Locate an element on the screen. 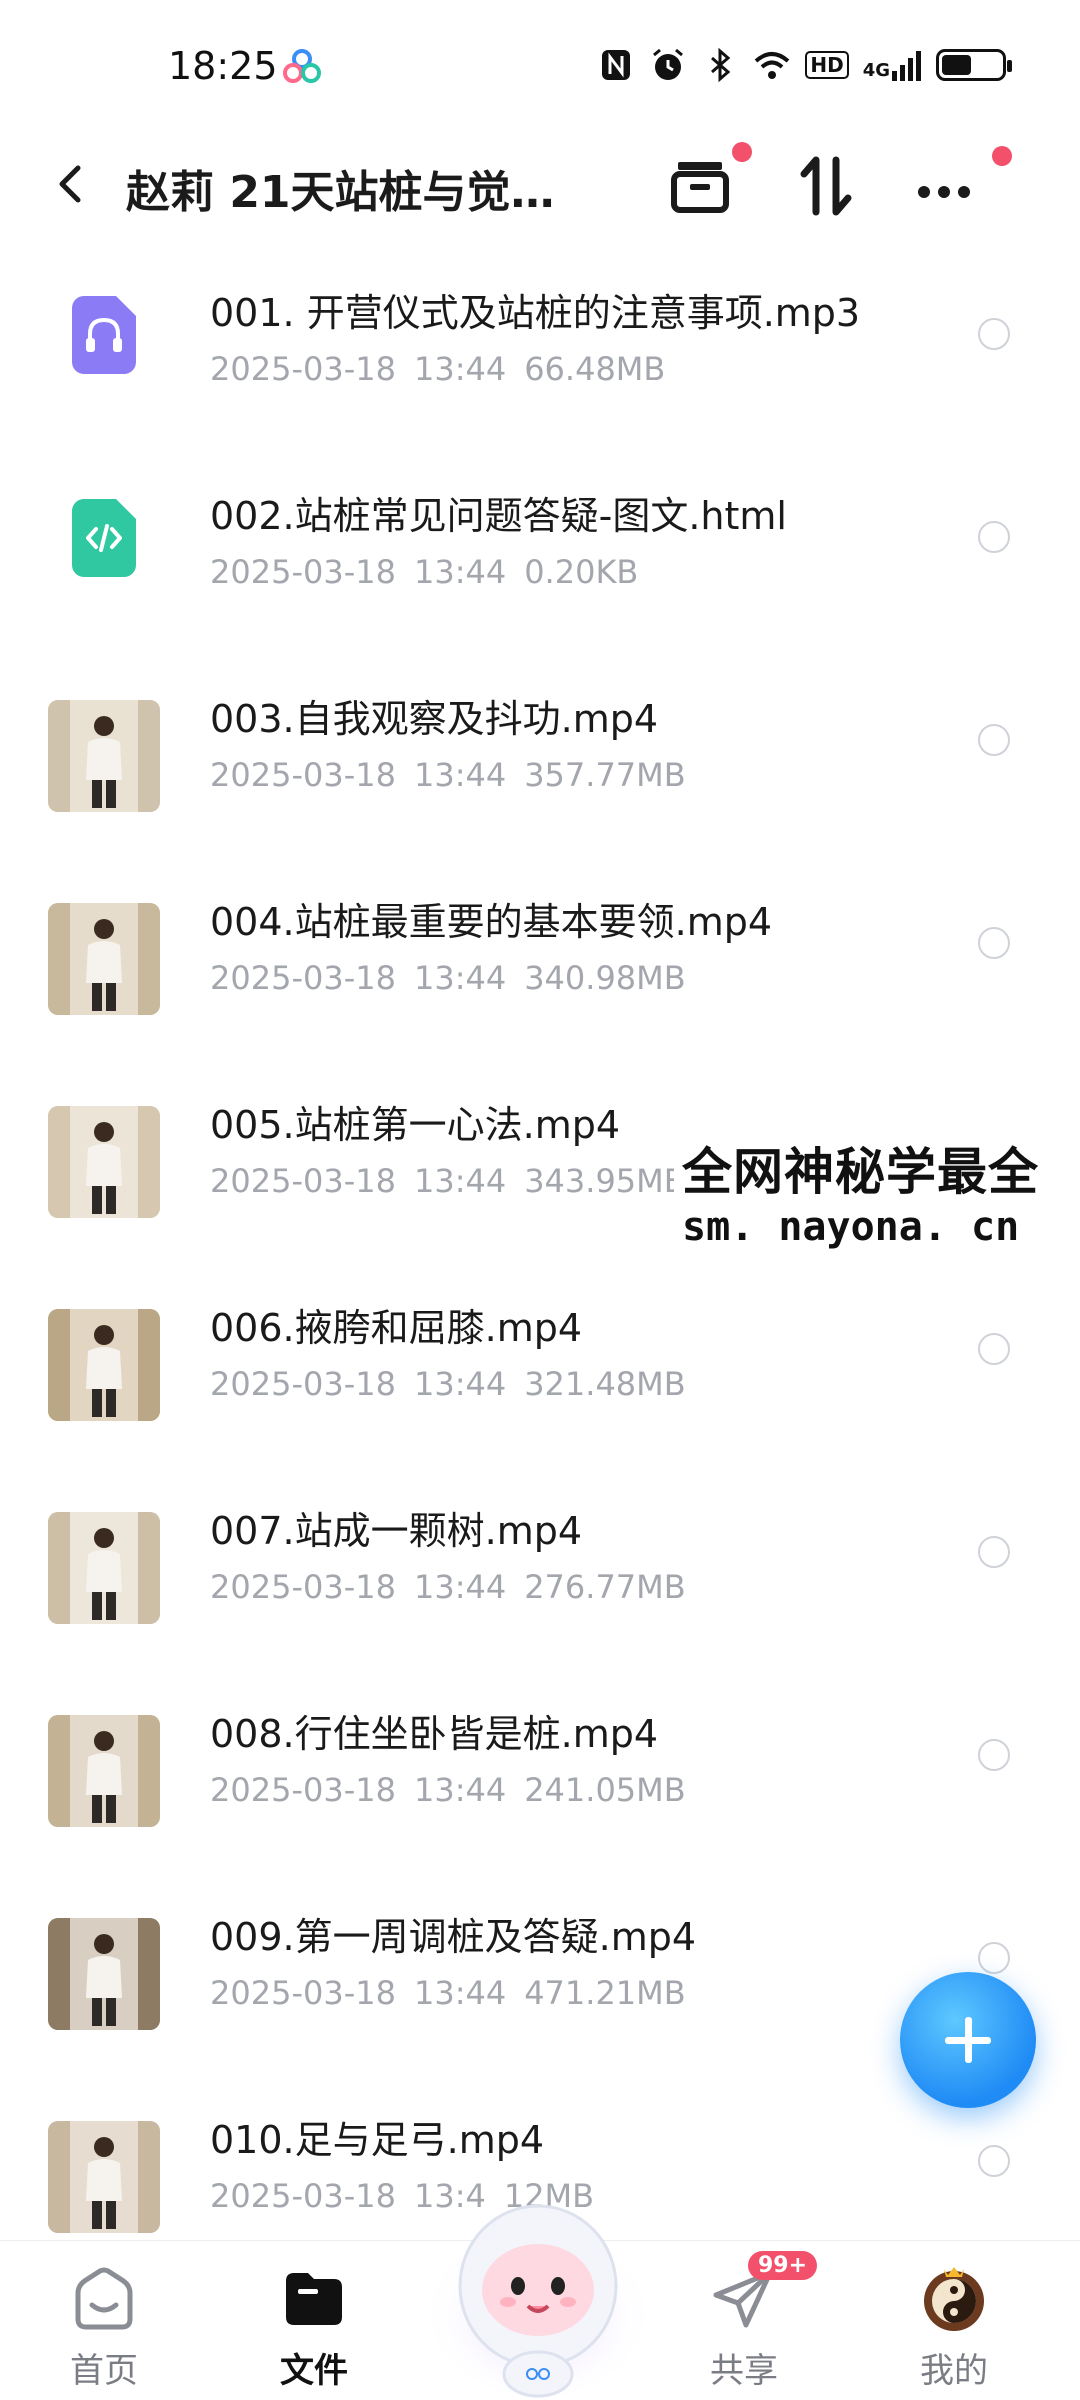 Image resolution: width=1080 pixels, height=2400 pixels. file-size: 0.20KB is located at coordinates (581, 572).